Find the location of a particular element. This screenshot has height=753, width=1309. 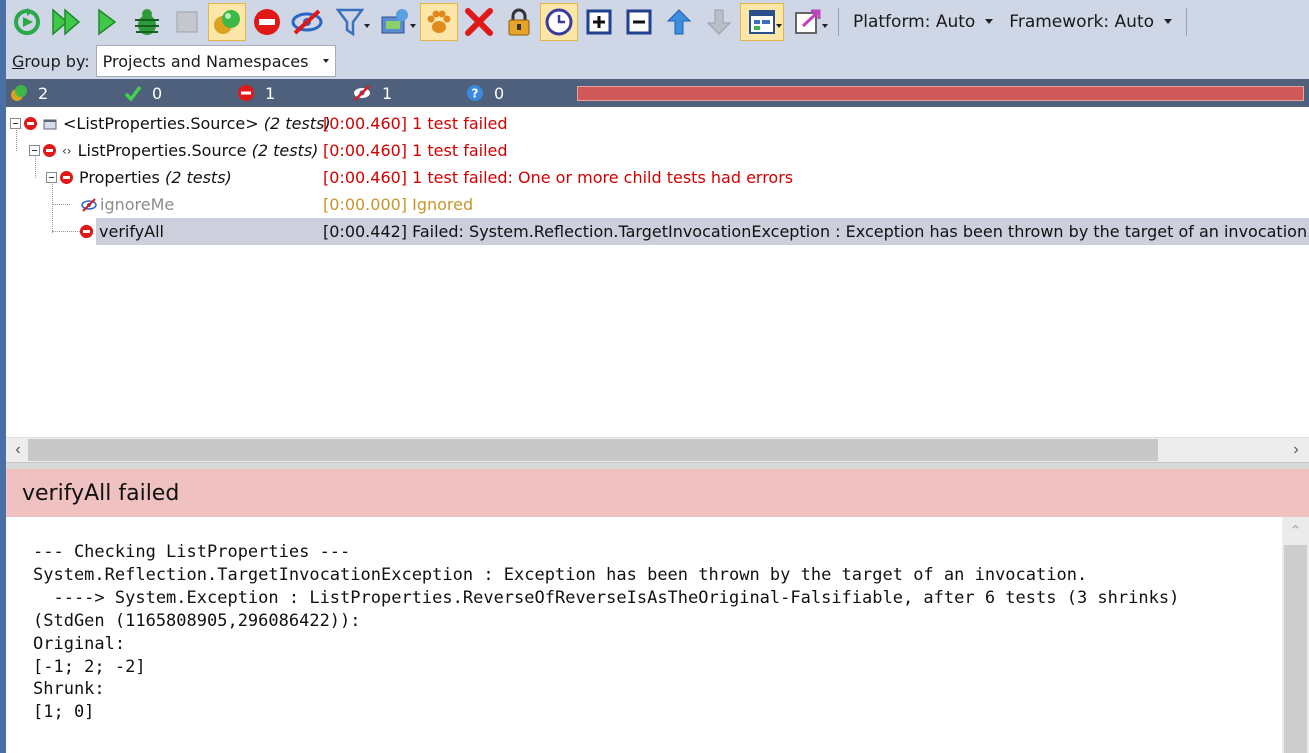

scroll-left-icon: ‹ is located at coordinates (18, 450).